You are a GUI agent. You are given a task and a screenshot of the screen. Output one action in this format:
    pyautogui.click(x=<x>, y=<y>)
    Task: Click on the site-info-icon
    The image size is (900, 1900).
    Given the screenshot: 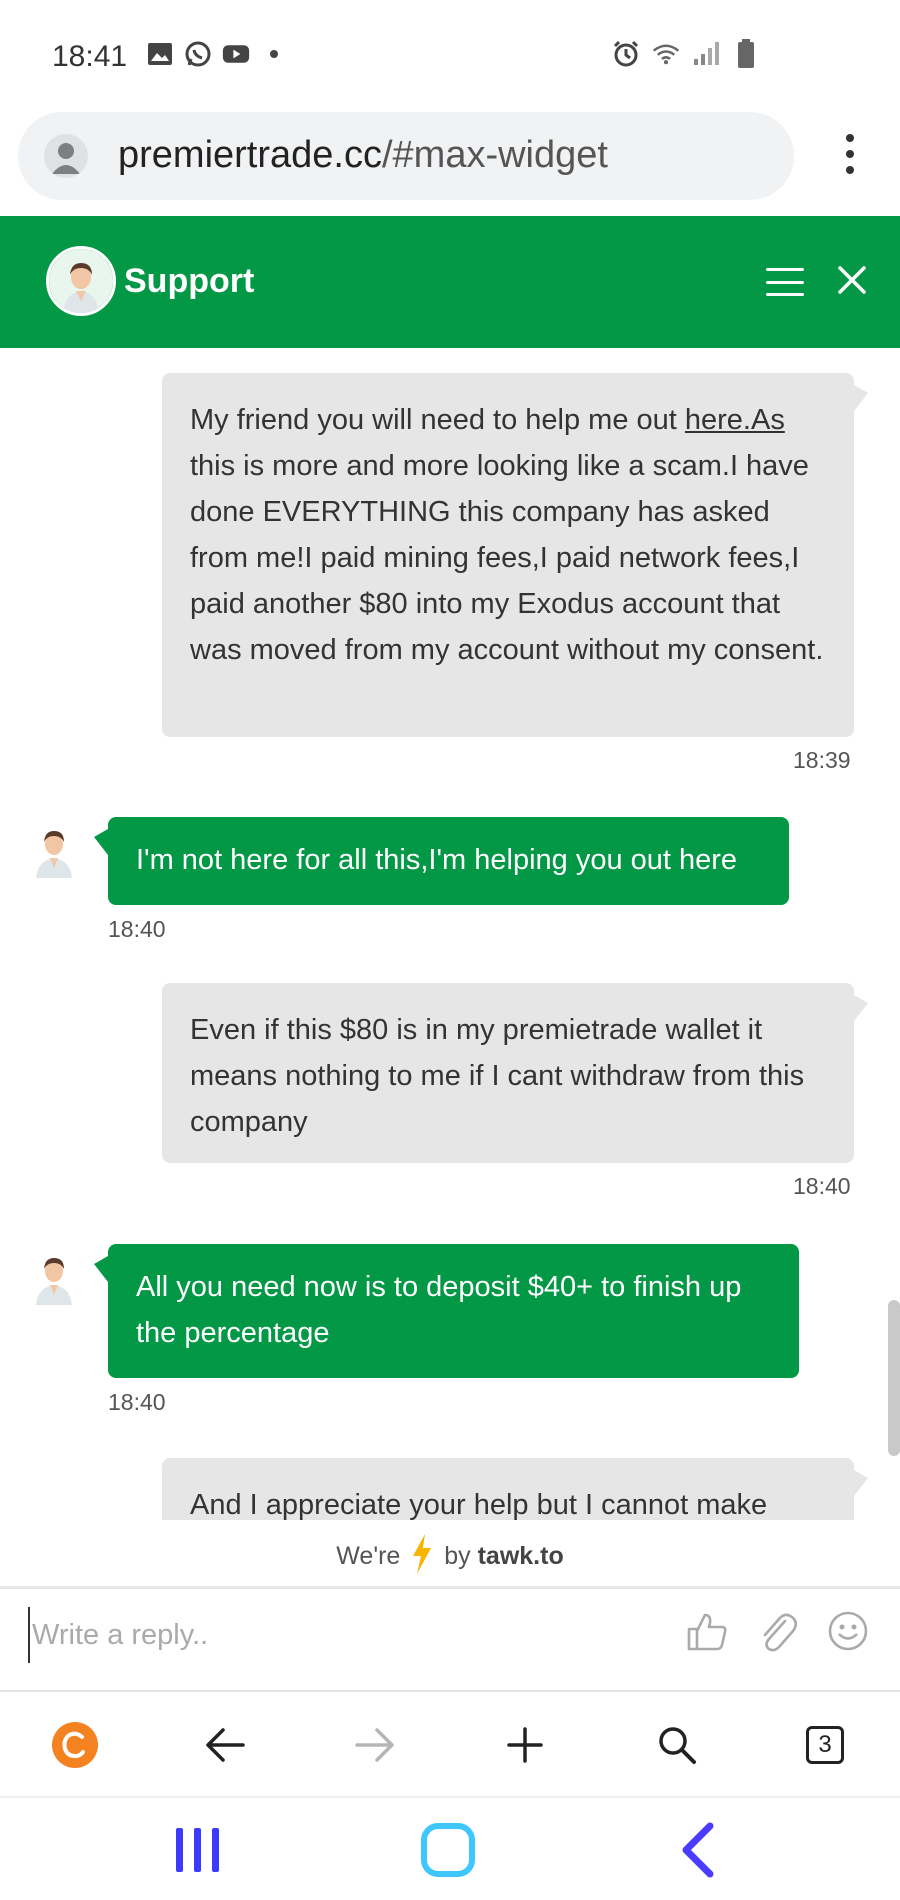 What is the action you would take?
    pyautogui.click(x=66, y=156)
    